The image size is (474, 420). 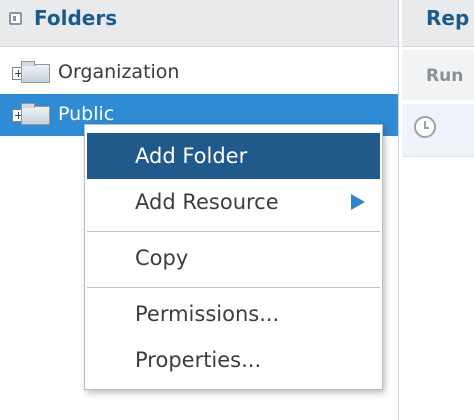 I want to click on tree-item-organization: Organization, so click(x=199, y=73).